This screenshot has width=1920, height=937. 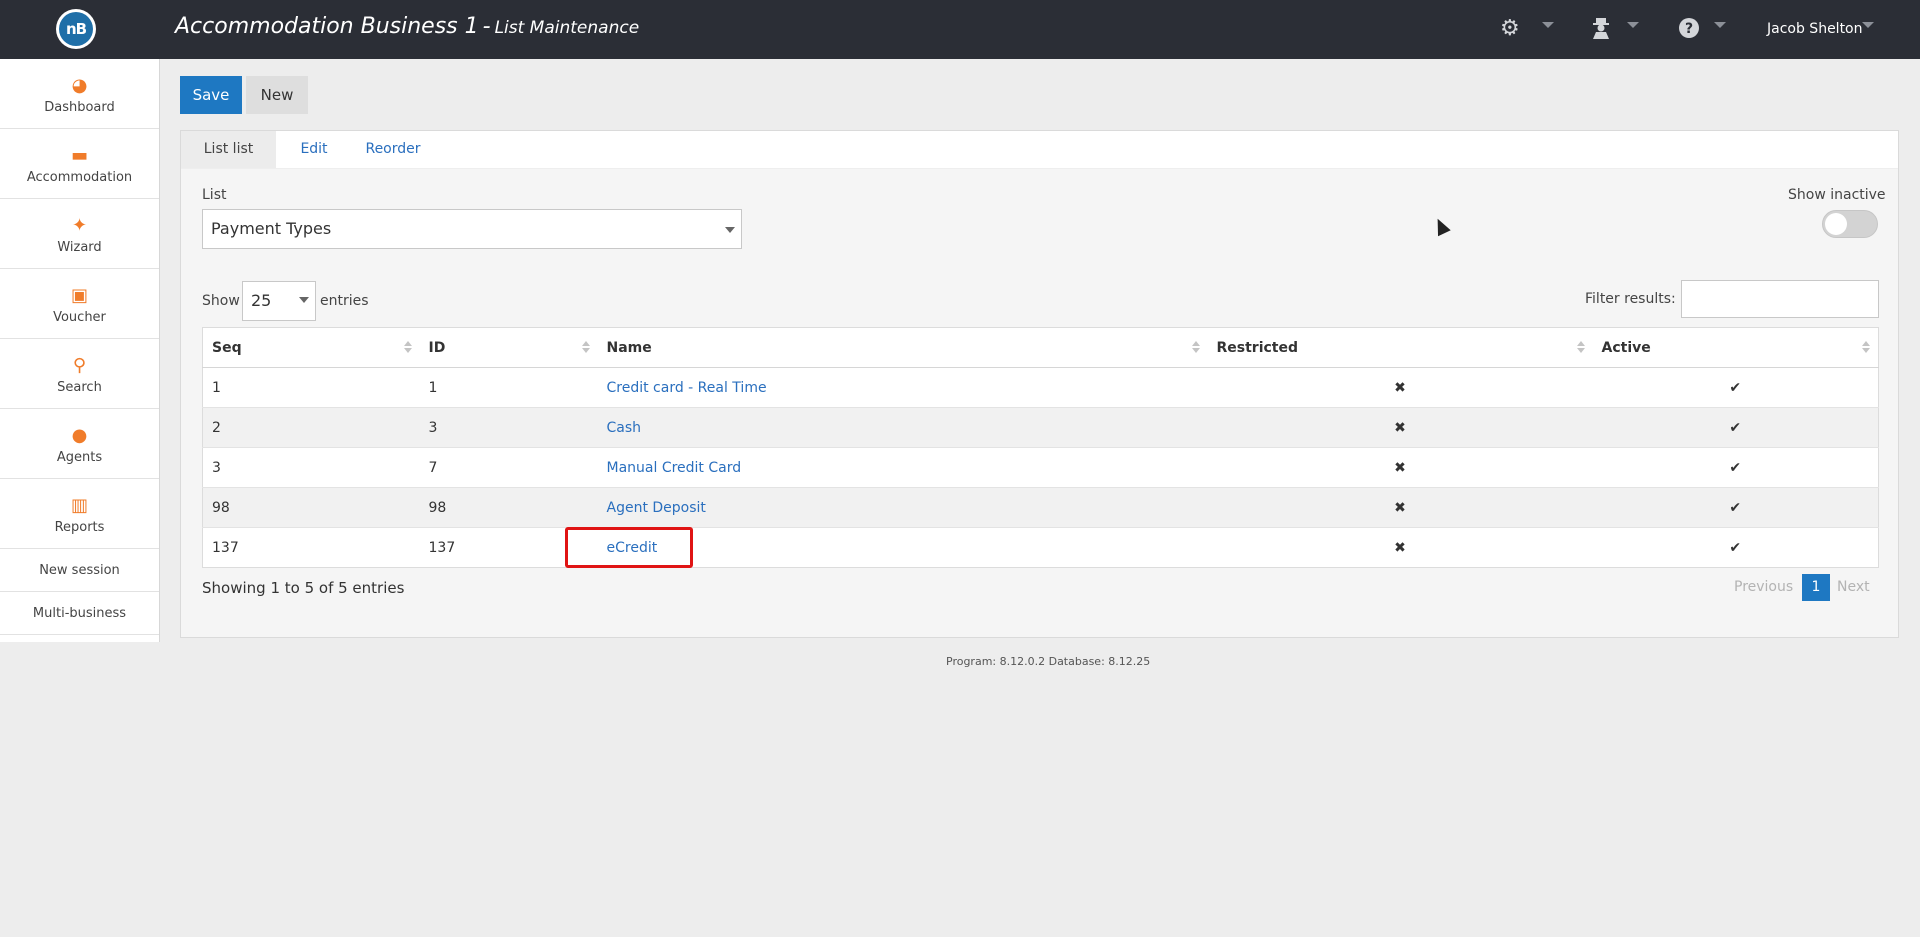 What do you see at coordinates (1040, 387) in the screenshot?
I see `table-row: 1 1 Credit card - Real Time ✖ ✔` at bounding box center [1040, 387].